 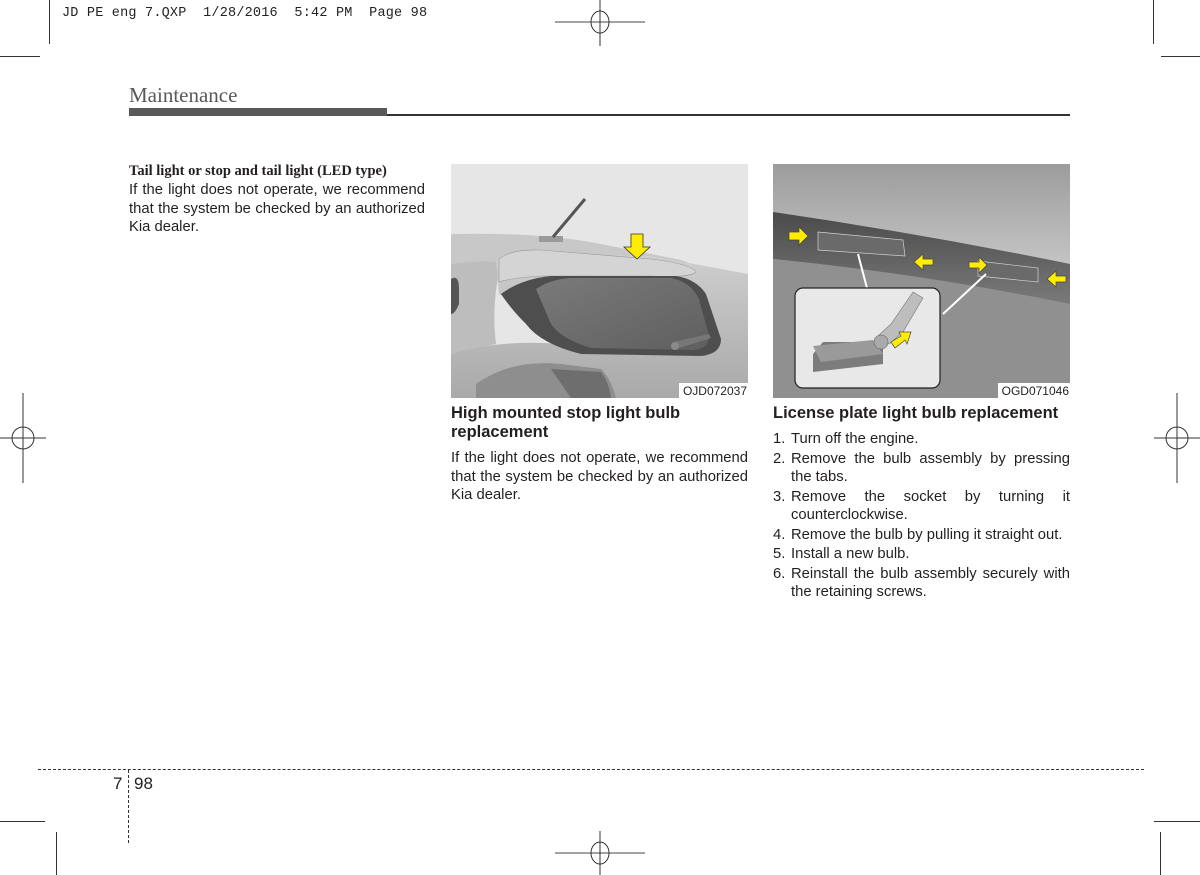 I want to click on registration-mark-bottom, so click(x=600, y=853).